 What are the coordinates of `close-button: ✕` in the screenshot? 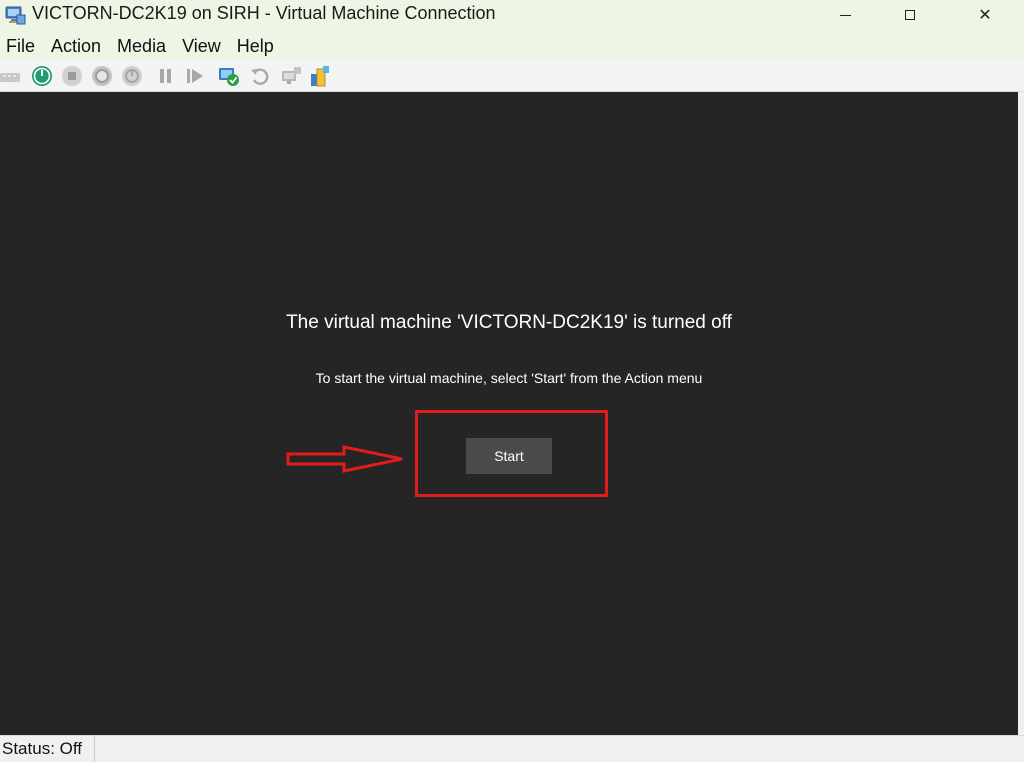 It's located at (985, 15).